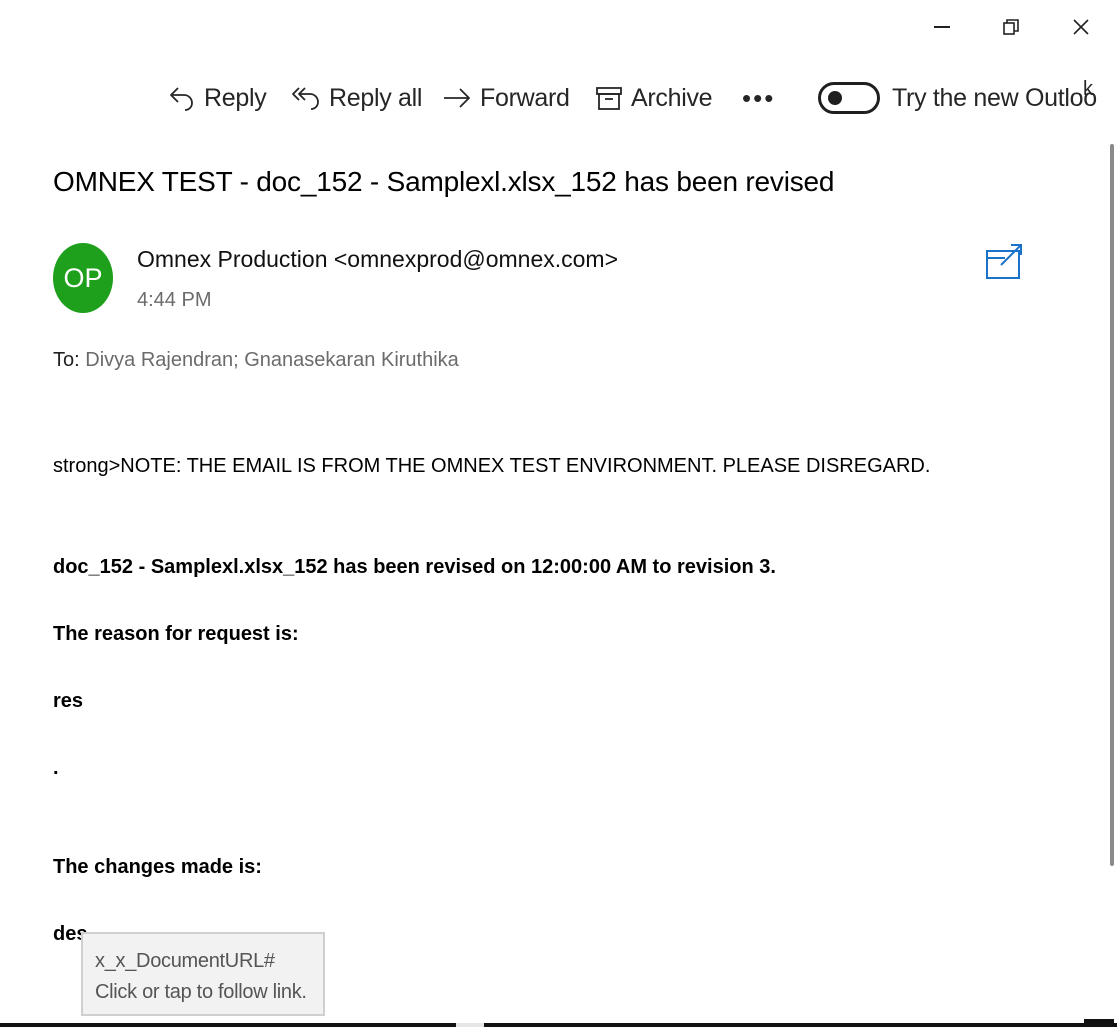  I want to click on minimize-button, so click(942, 27).